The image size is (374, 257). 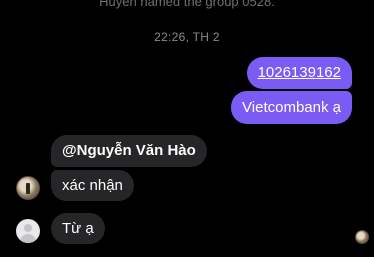 I want to click on incoming-message-confirm: xác nhận, so click(x=92, y=185).